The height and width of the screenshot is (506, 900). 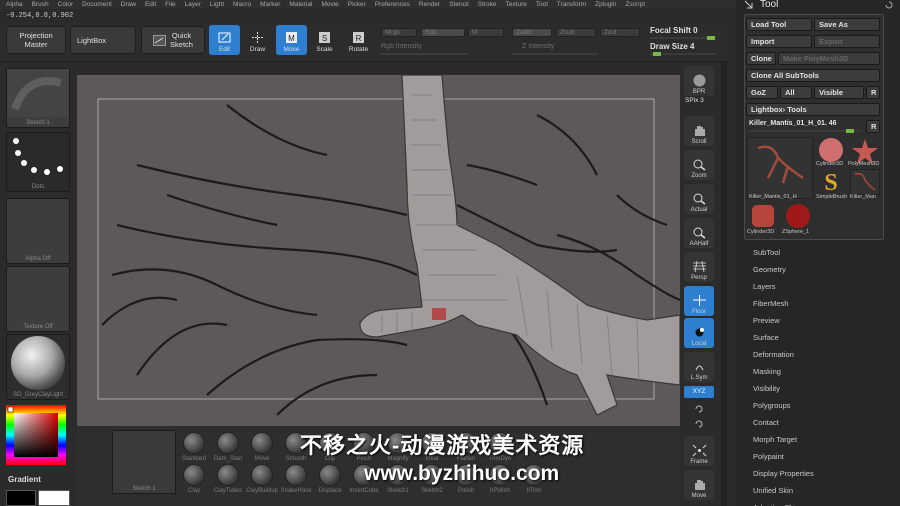 What do you see at coordinates (699, 301) in the screenshot?
I see `floor-button: Floor` at bounding box center [699, 301].